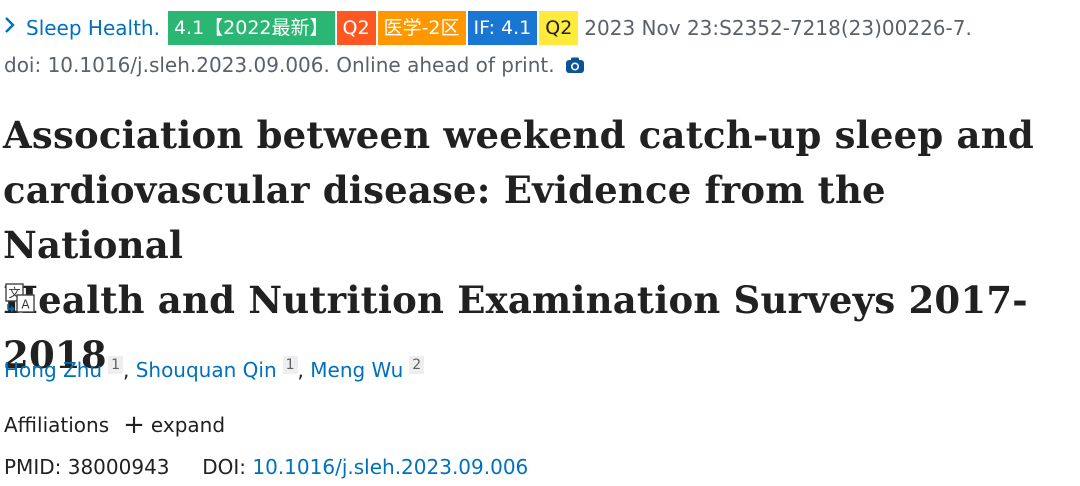 The height and width of the screenshot is (486, 1080). I want to click on affiliation-ref: 2, so click(417, 365).